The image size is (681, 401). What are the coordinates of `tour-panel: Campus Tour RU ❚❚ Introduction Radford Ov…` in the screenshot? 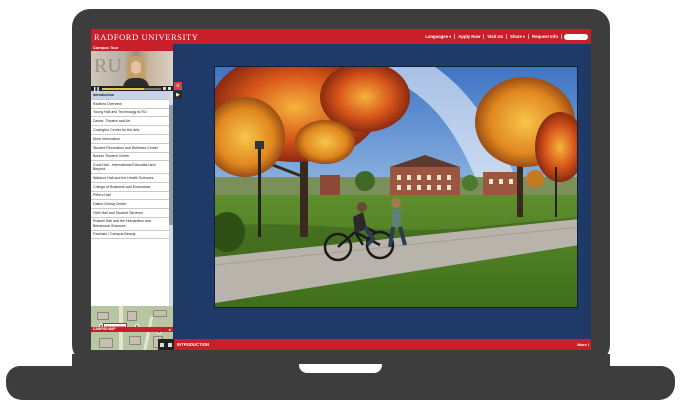 It's located at (132, 197).